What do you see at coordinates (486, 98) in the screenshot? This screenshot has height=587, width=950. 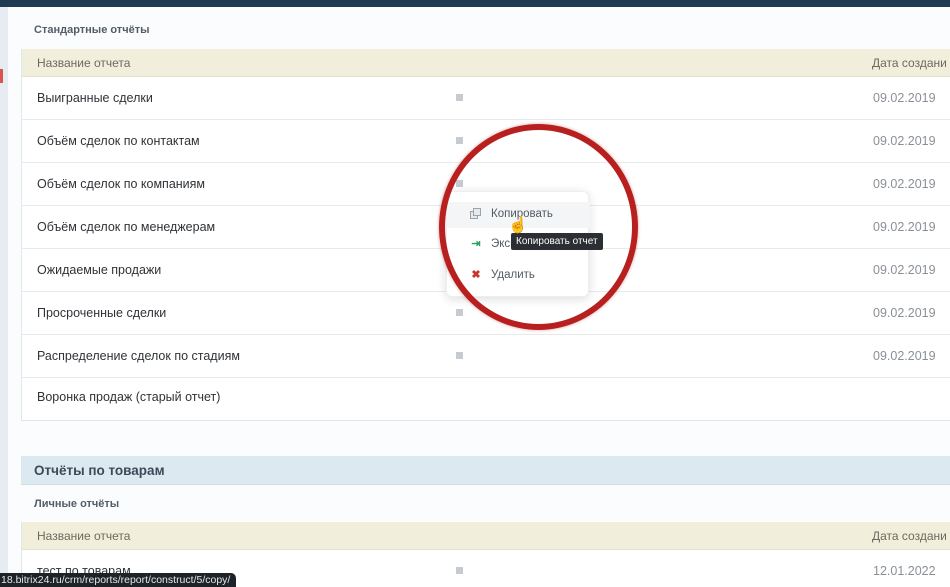 I see `table-row: Выигранные сделки 09.02.2019` at bounding box center [486, 98].